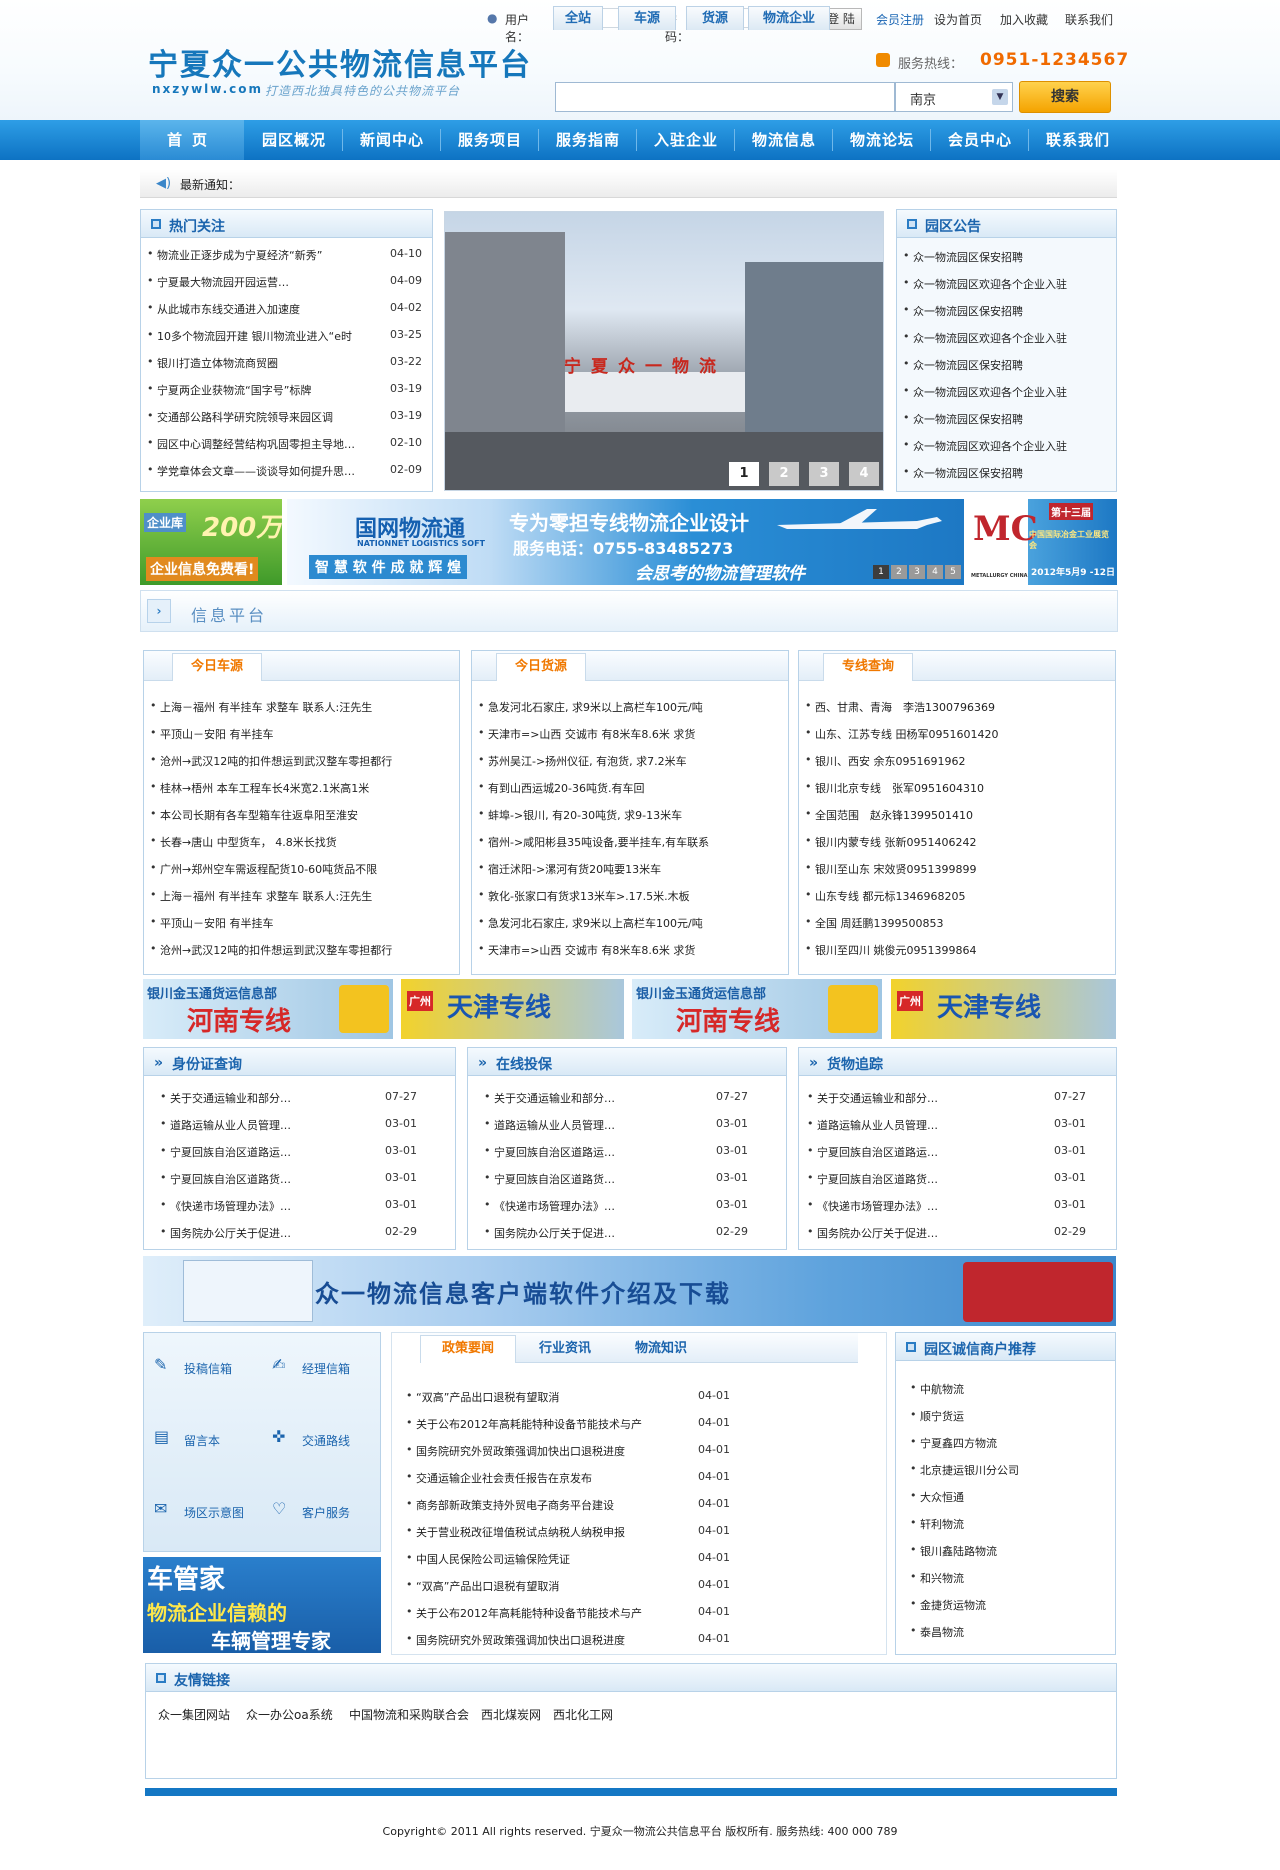  Describe the element at coordinates (784, 474) in the screenshot. I see `slide-page-2: 2` at that location.